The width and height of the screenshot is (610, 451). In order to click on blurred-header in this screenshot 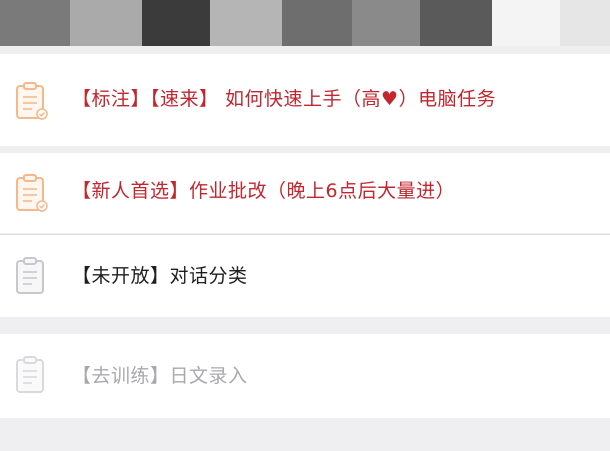, I will do `click(305, 23)`.